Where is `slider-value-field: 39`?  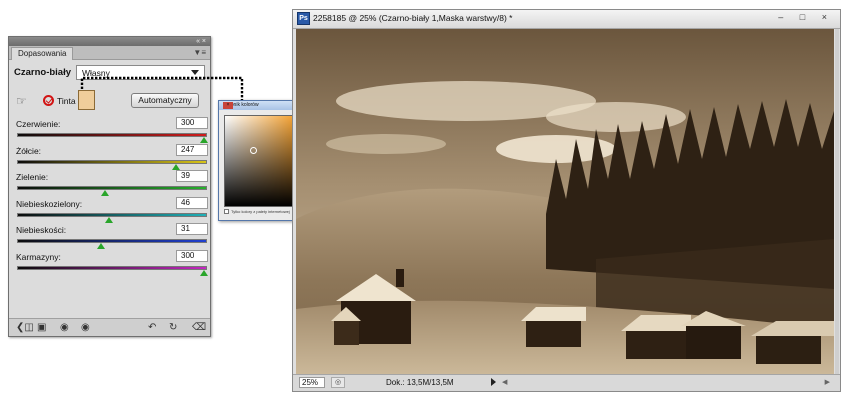
slider-value-field: 39 is located at coordinates (192, 176).